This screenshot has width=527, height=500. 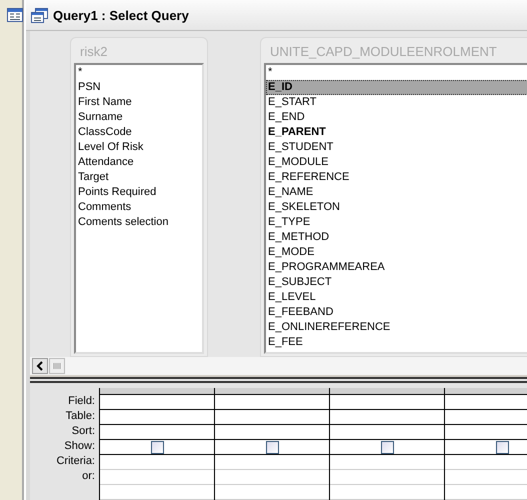 I want to click on window-title: Query1 : Select Query, so click(x=121, y=15).